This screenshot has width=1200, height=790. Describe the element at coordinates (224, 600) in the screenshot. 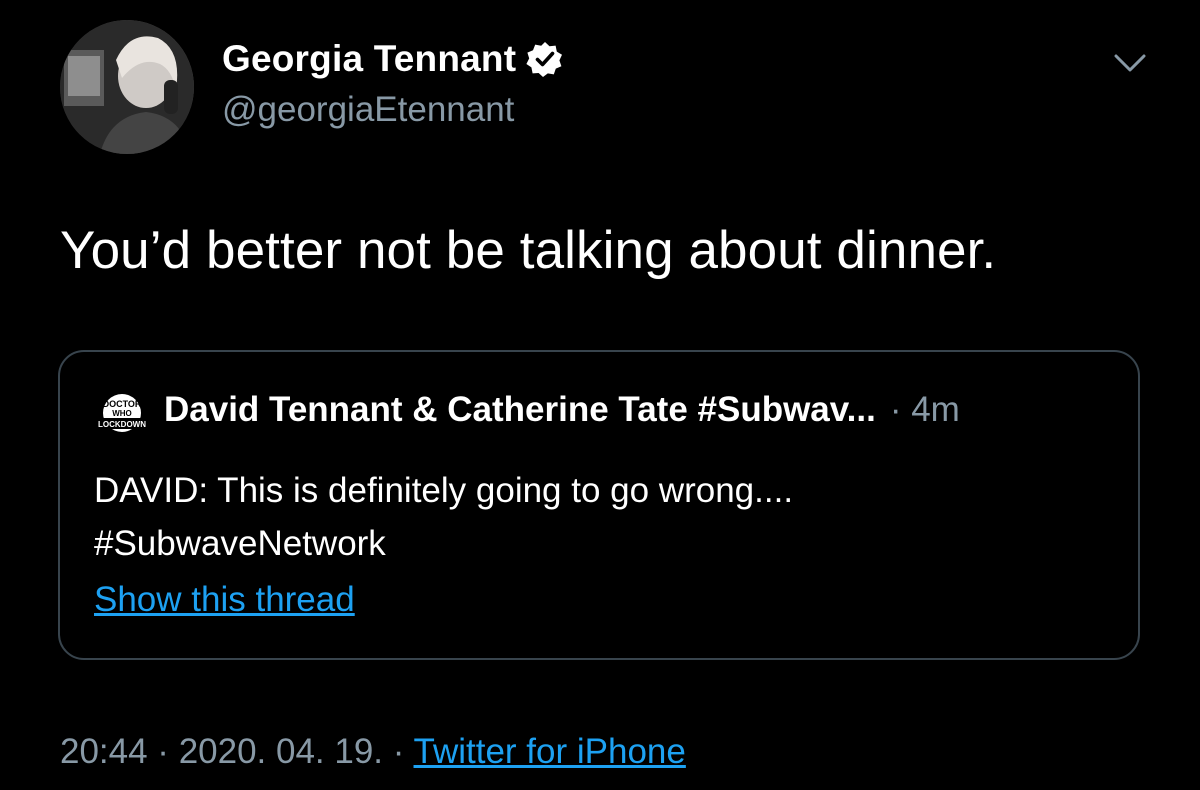

I see `show-thread-link: Show this thread` at that location.